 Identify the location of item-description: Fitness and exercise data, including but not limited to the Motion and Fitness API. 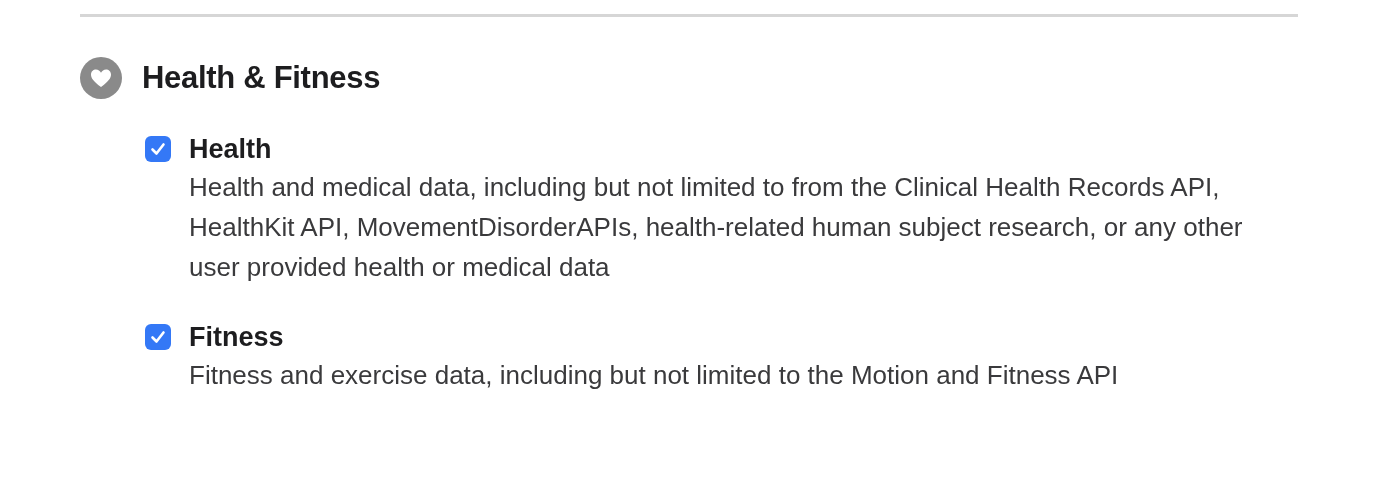
(654, 375).